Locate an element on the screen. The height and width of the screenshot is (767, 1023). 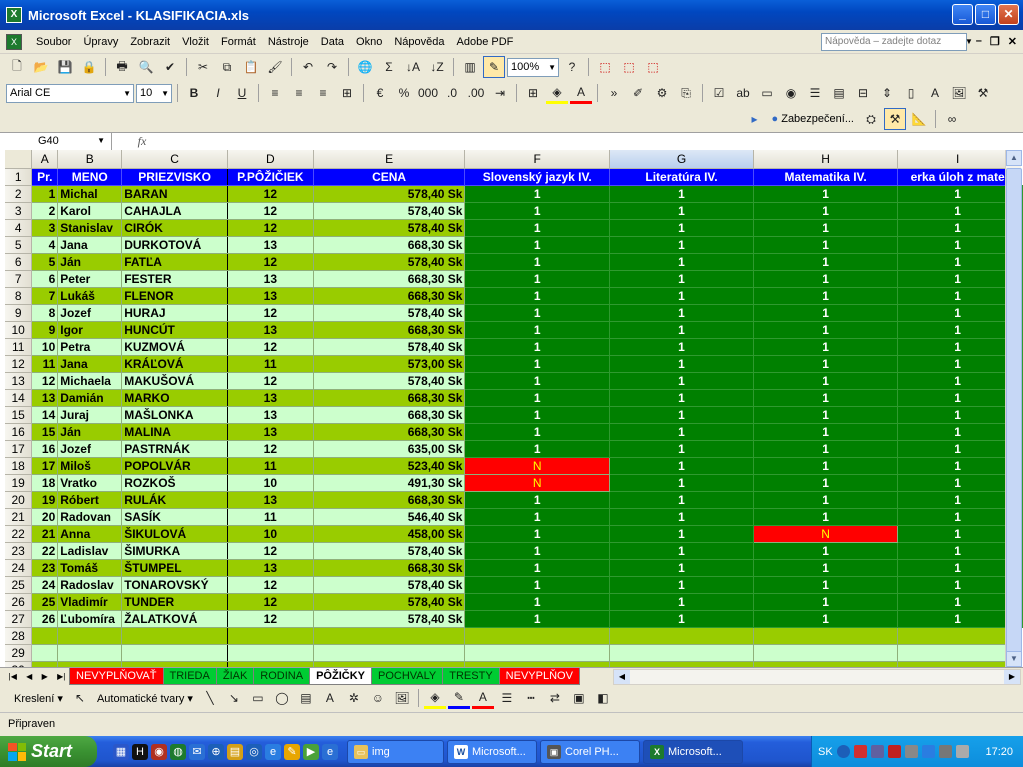
cell-priezvisko: ŽALATKOVÁ is located at coordinates (174, 619).